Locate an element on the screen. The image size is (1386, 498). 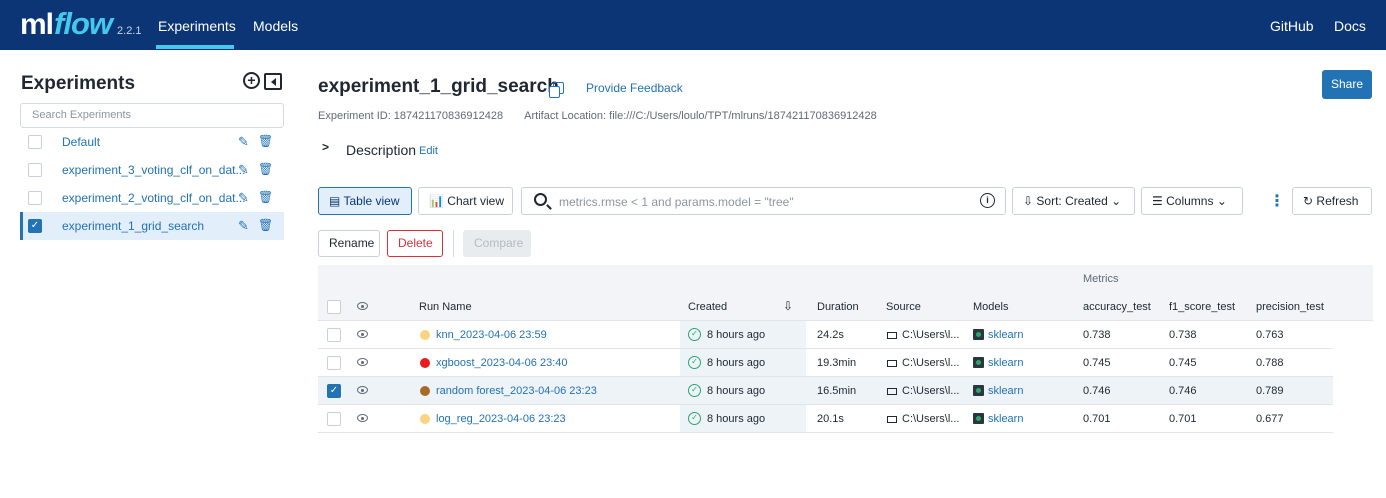
sort-dropdown: ⇩ Sort: Created ⌄ is located at coordinates (1073, 201).